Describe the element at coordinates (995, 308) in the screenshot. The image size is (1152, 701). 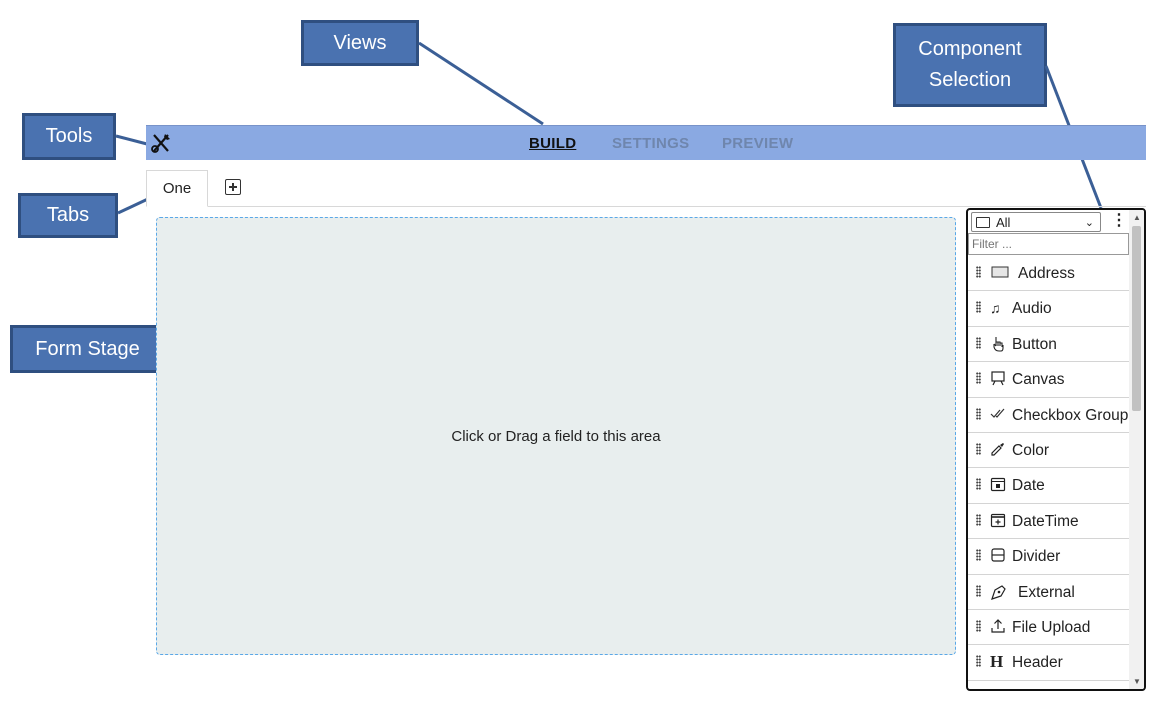
I see `music-note-icon: ♫` at that location.